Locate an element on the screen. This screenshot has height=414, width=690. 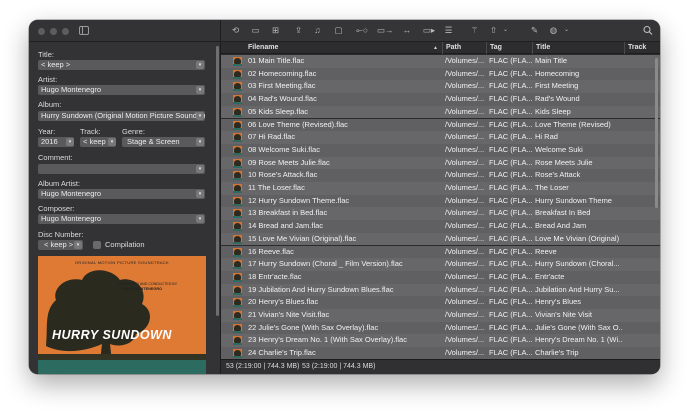
close-button is located at coordinates (41, 31).